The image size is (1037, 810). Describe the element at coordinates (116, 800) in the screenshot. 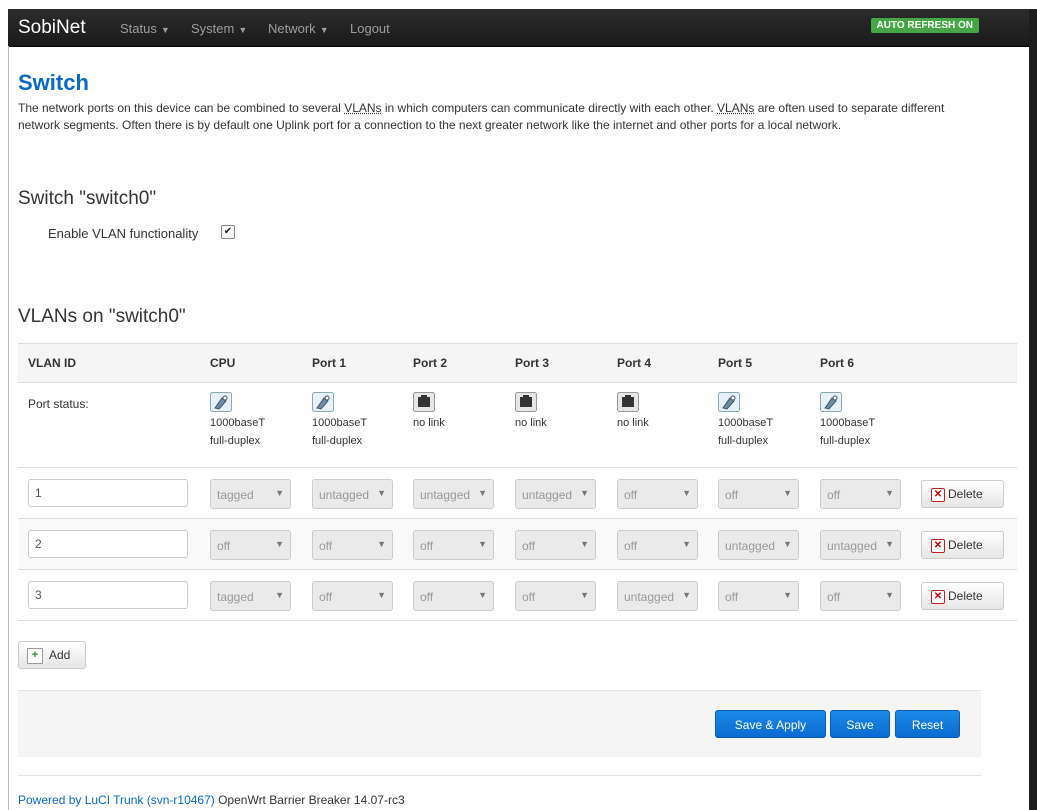

I see `luci-link: Powered by LuCI Trunk (svn-r10467)` at that location.